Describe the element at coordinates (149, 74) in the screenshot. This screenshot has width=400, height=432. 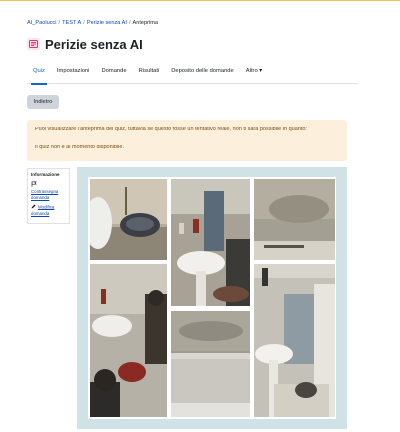
I see `tab-results: Risultati` at that location.